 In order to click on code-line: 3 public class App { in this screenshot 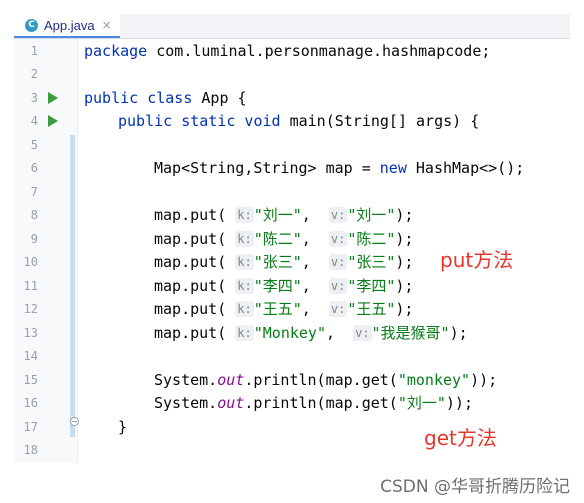, I will do `click(292, 98)`.